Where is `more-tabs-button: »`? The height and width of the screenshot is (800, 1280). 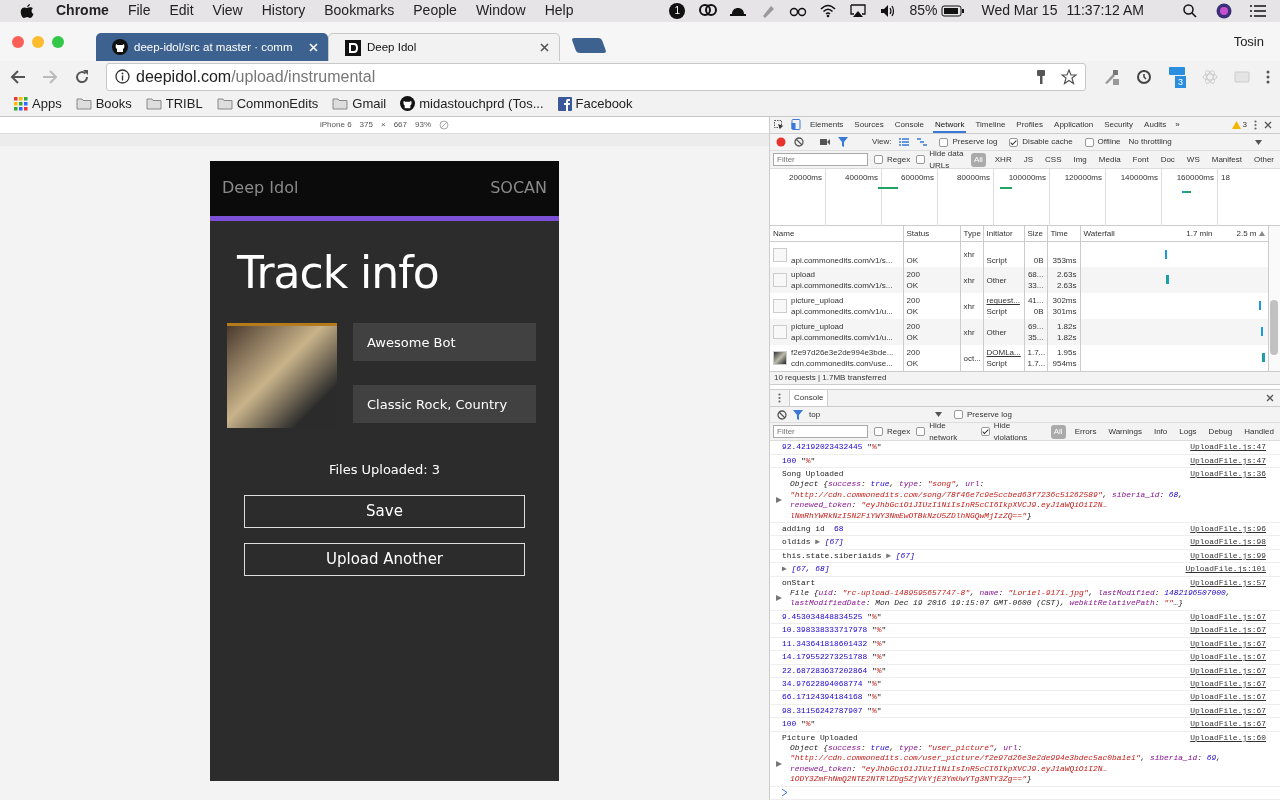
more-tabs-button: » is located at coordinates (1177, 124).